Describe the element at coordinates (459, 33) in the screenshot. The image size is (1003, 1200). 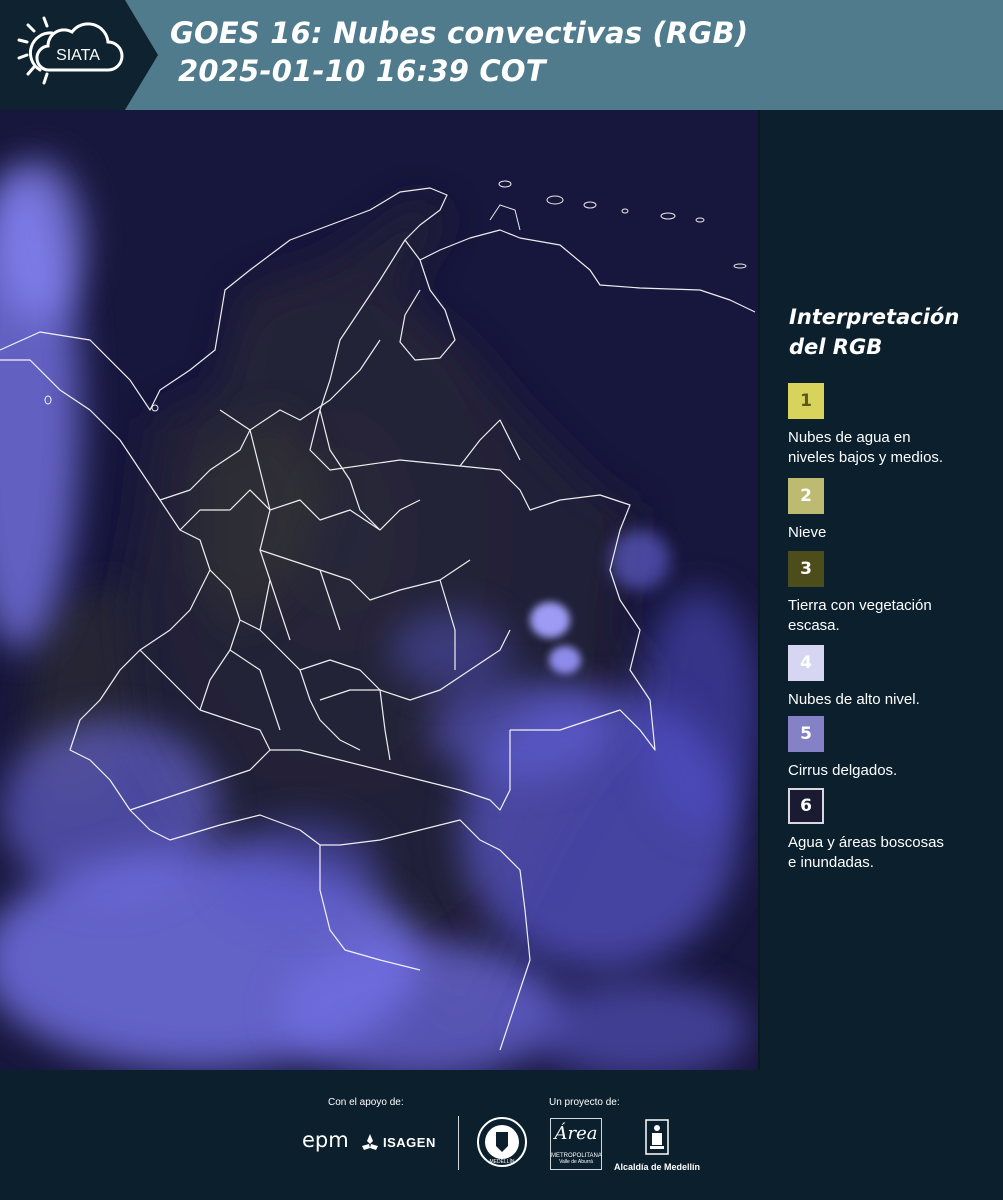
I see `title-line1: GOES 16: Nubes convectivas (RGB)` at that location.